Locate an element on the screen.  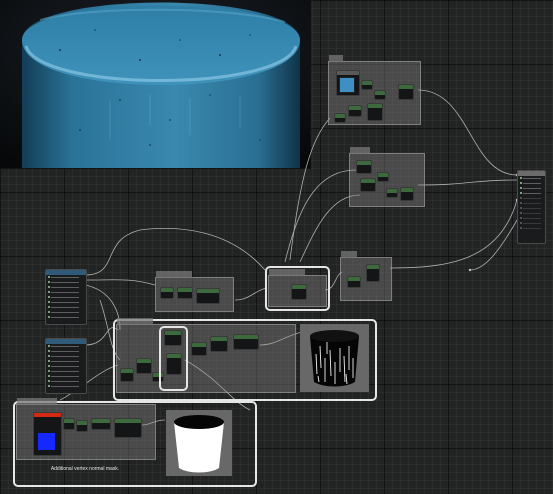
cylinder-mask-preview-icon is located at coordinates (199, 443).